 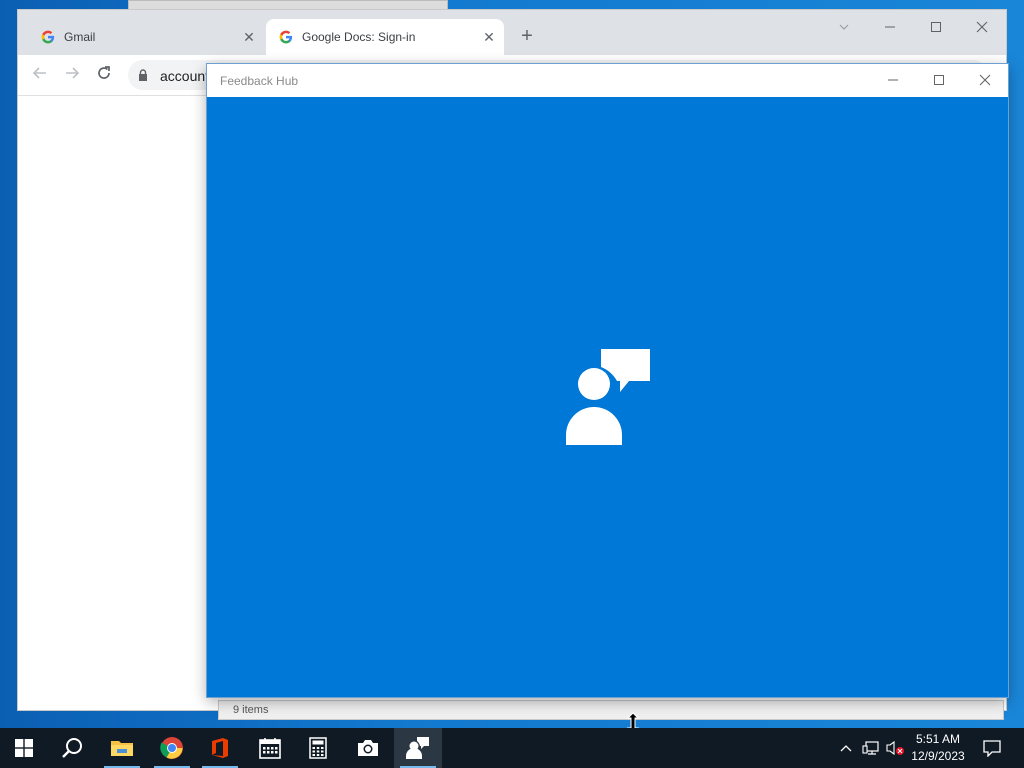 I want to click on taskbar-office, so click(x=220, y=748).